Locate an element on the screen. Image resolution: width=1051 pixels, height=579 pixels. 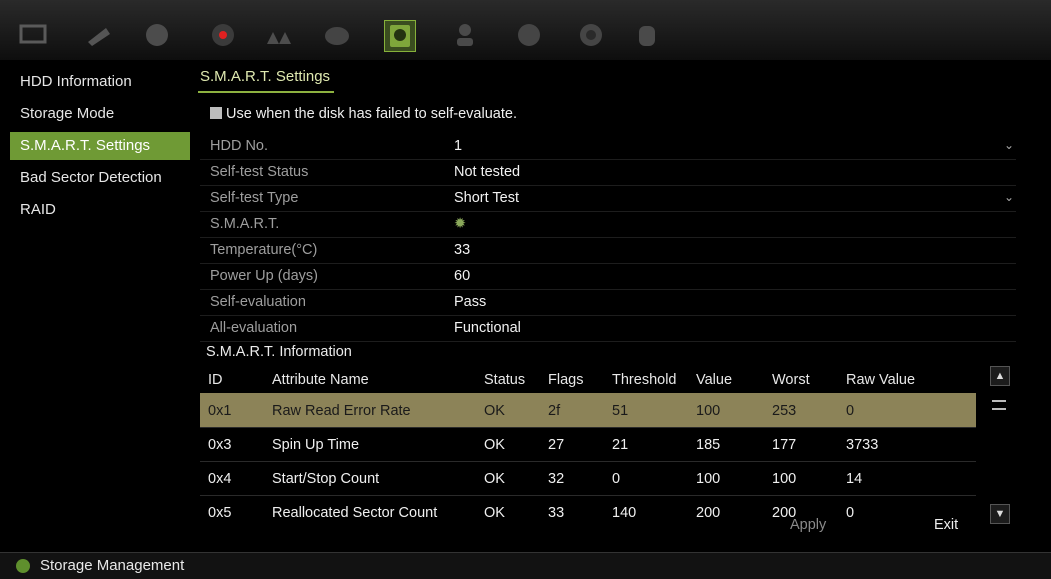
tab-underline is located at coordinates (266, 92).